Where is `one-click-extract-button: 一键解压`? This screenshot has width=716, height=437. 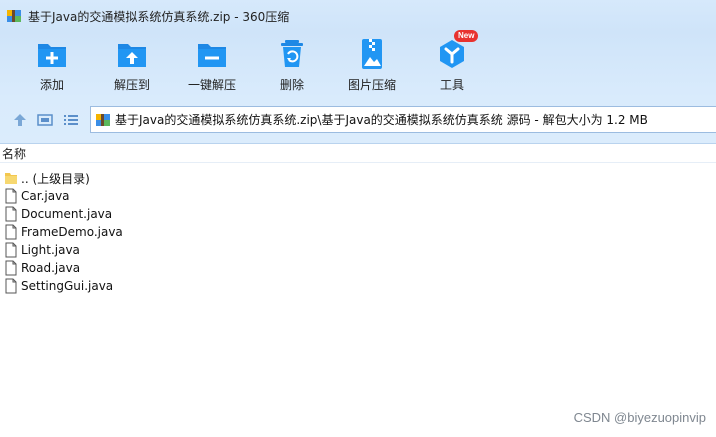 one-click-extract-button: 一键解压 is located at coordinates (212, 66).